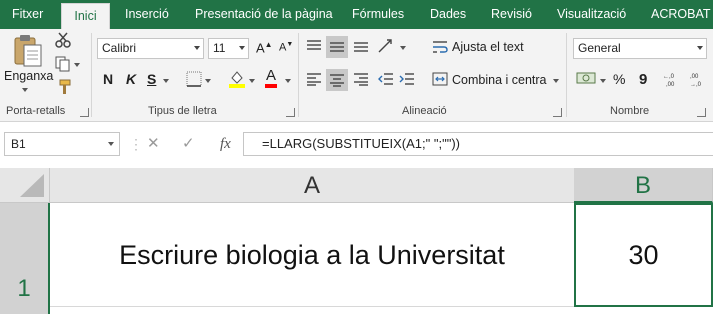  I want to click on tab-insert: Inserció, so click(147, 14).